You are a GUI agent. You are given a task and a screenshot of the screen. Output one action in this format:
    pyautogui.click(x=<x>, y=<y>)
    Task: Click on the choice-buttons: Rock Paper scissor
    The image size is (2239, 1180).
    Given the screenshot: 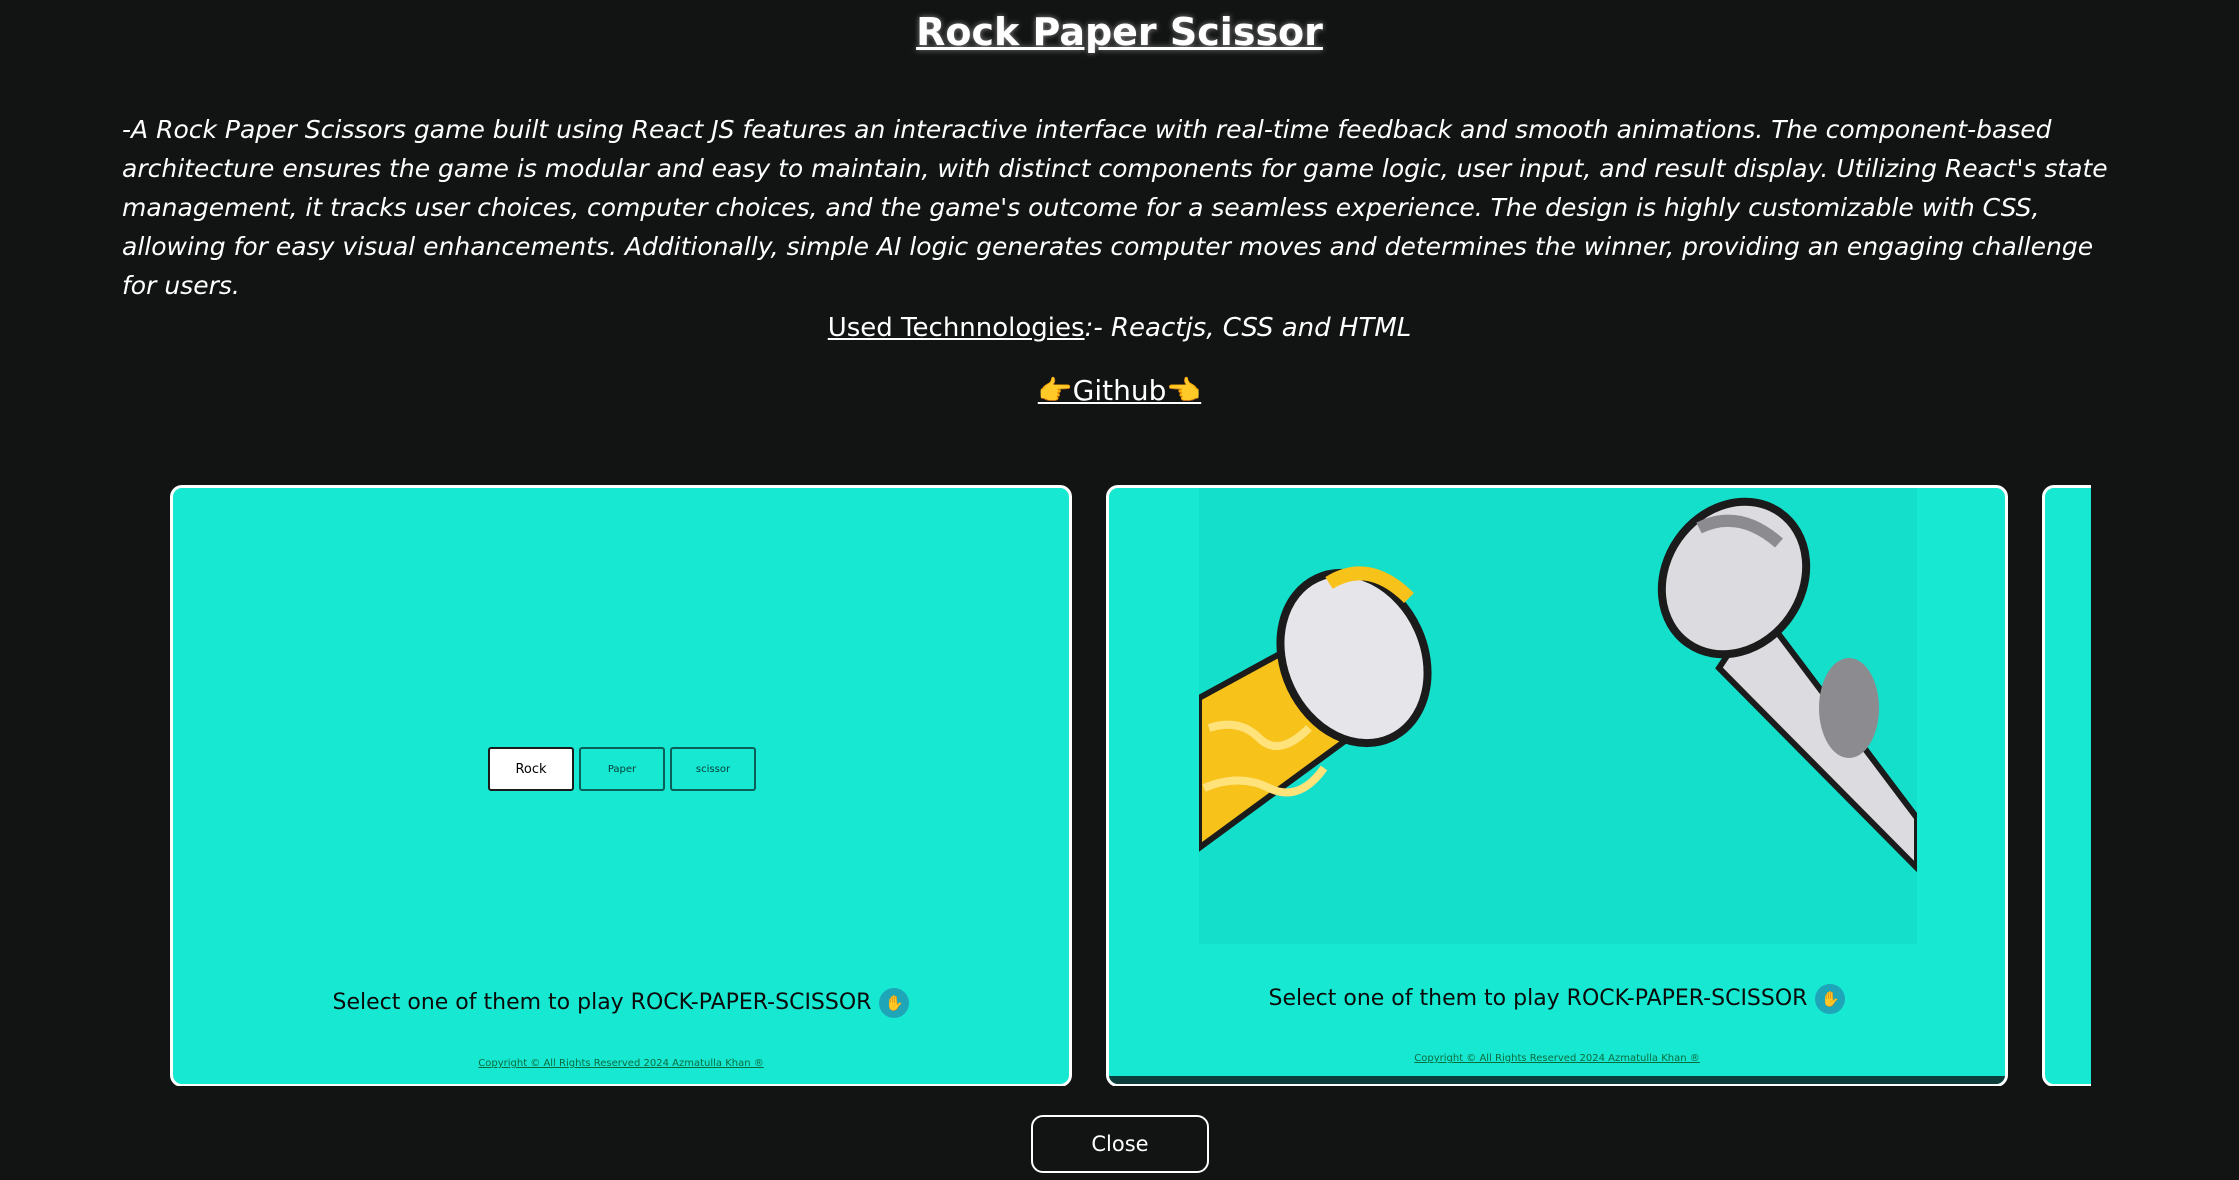 What is the action you would take?
    pyautogui.click(x=622, y=769)
    